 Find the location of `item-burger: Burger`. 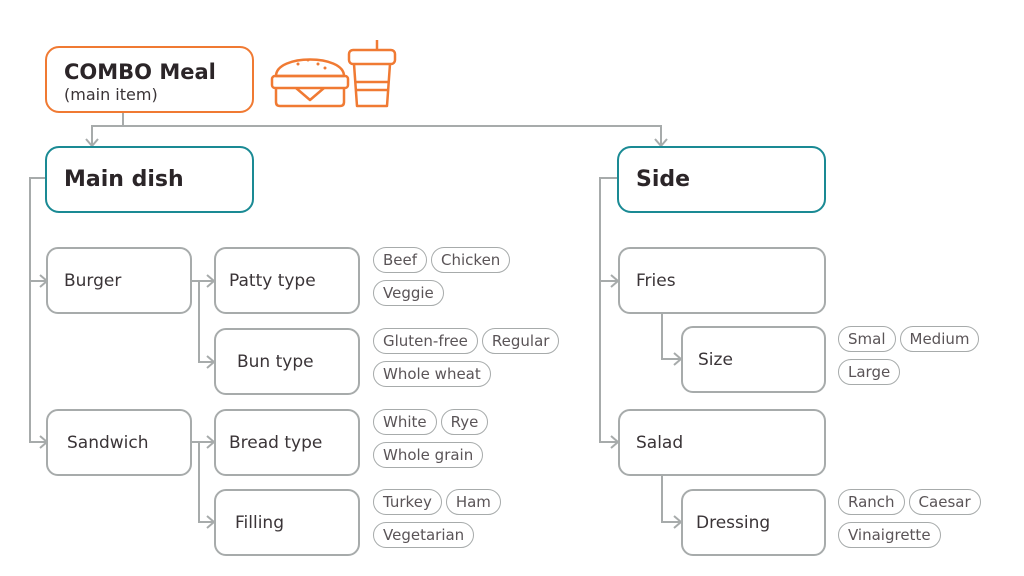

item-burger: Burger is located at coordinates (119, 280).